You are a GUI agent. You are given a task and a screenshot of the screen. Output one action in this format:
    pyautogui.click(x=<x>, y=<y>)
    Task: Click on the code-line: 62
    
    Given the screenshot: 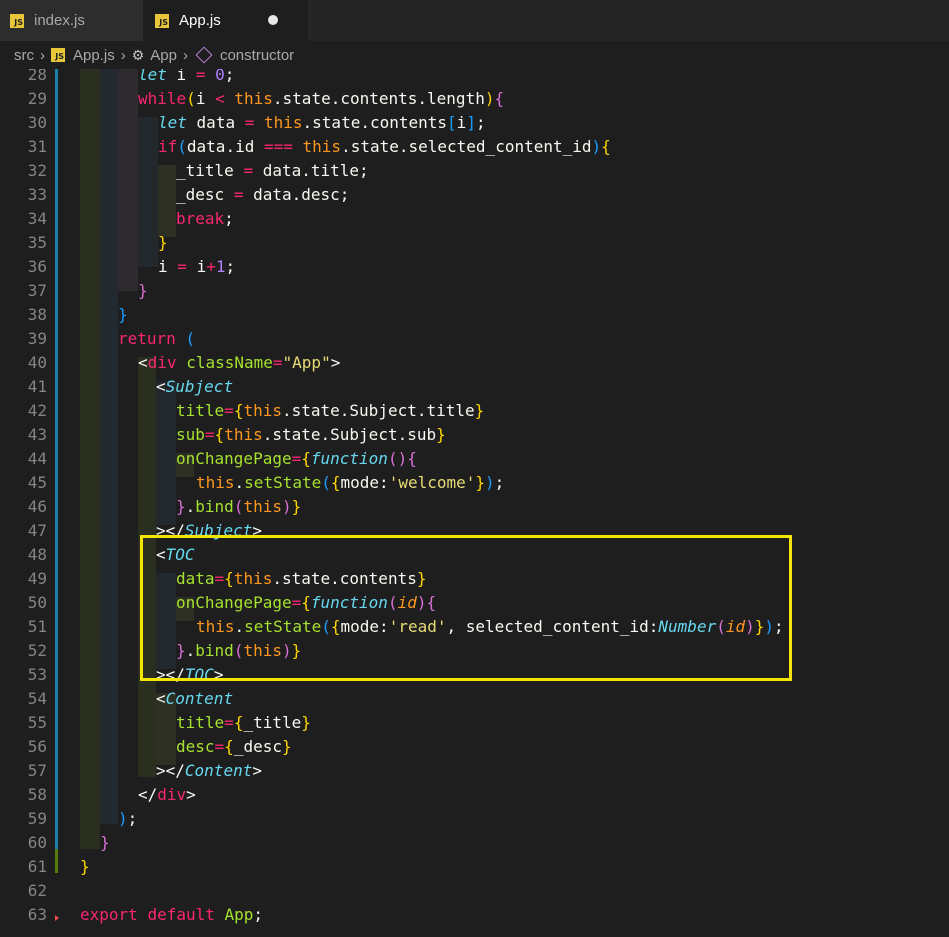 What is the action you would take?
    pyautogui.click(x=37, y=890)
    